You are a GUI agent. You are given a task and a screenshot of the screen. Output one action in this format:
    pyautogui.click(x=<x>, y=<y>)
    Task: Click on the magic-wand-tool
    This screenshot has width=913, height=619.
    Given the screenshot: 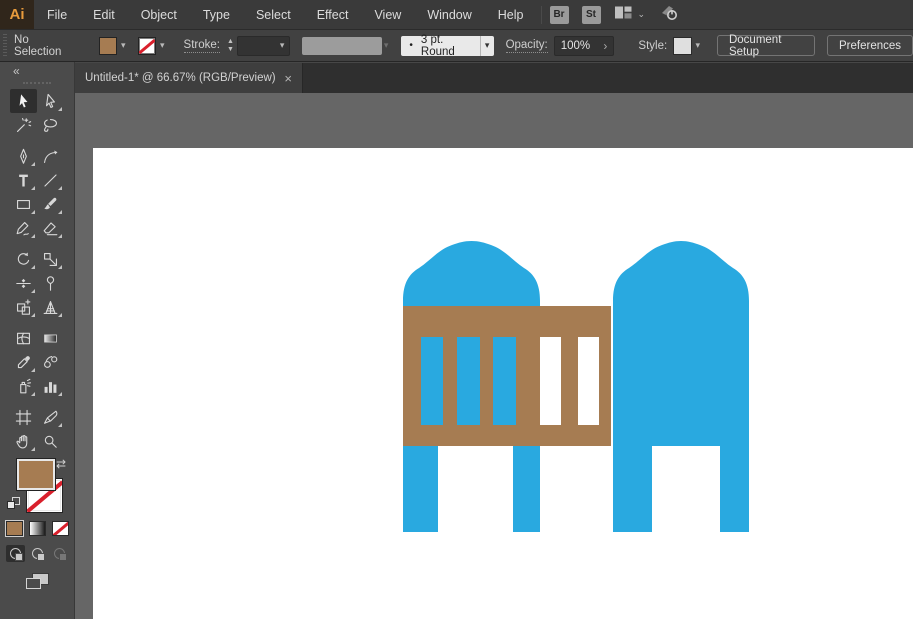 What is the action you would take?
    pyautogui.click(x=23, y=125)
    